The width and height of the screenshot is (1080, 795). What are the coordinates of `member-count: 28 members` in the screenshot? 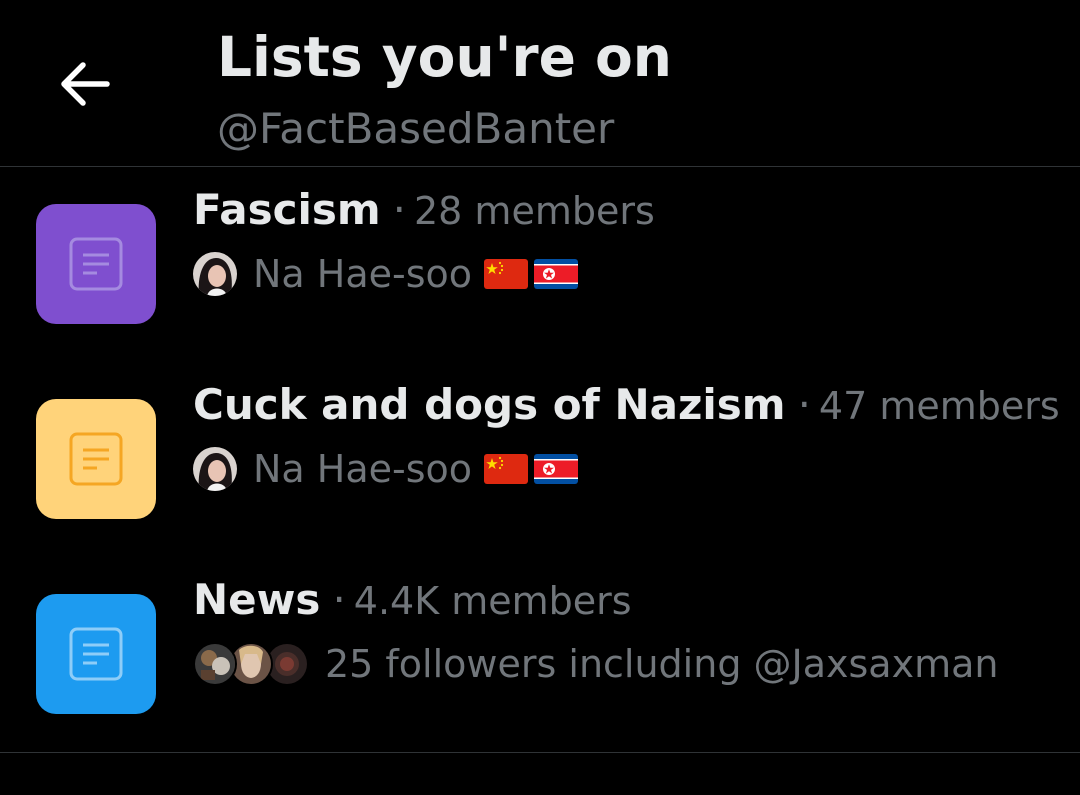 It's located at (534, 211).